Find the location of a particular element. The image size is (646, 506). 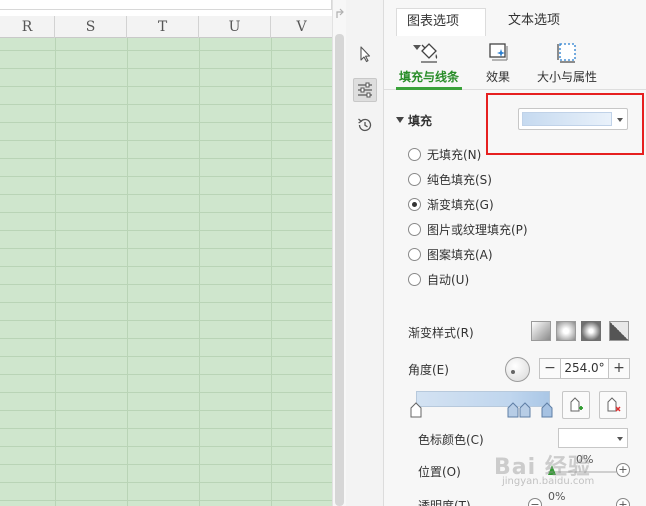

history-icon is located at coordinates (365, 125).